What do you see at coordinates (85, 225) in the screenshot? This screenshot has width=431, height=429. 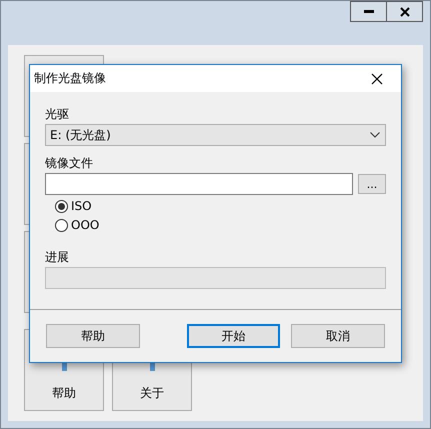 I see `radio-label: OOO` at bounding box center [85, 225].